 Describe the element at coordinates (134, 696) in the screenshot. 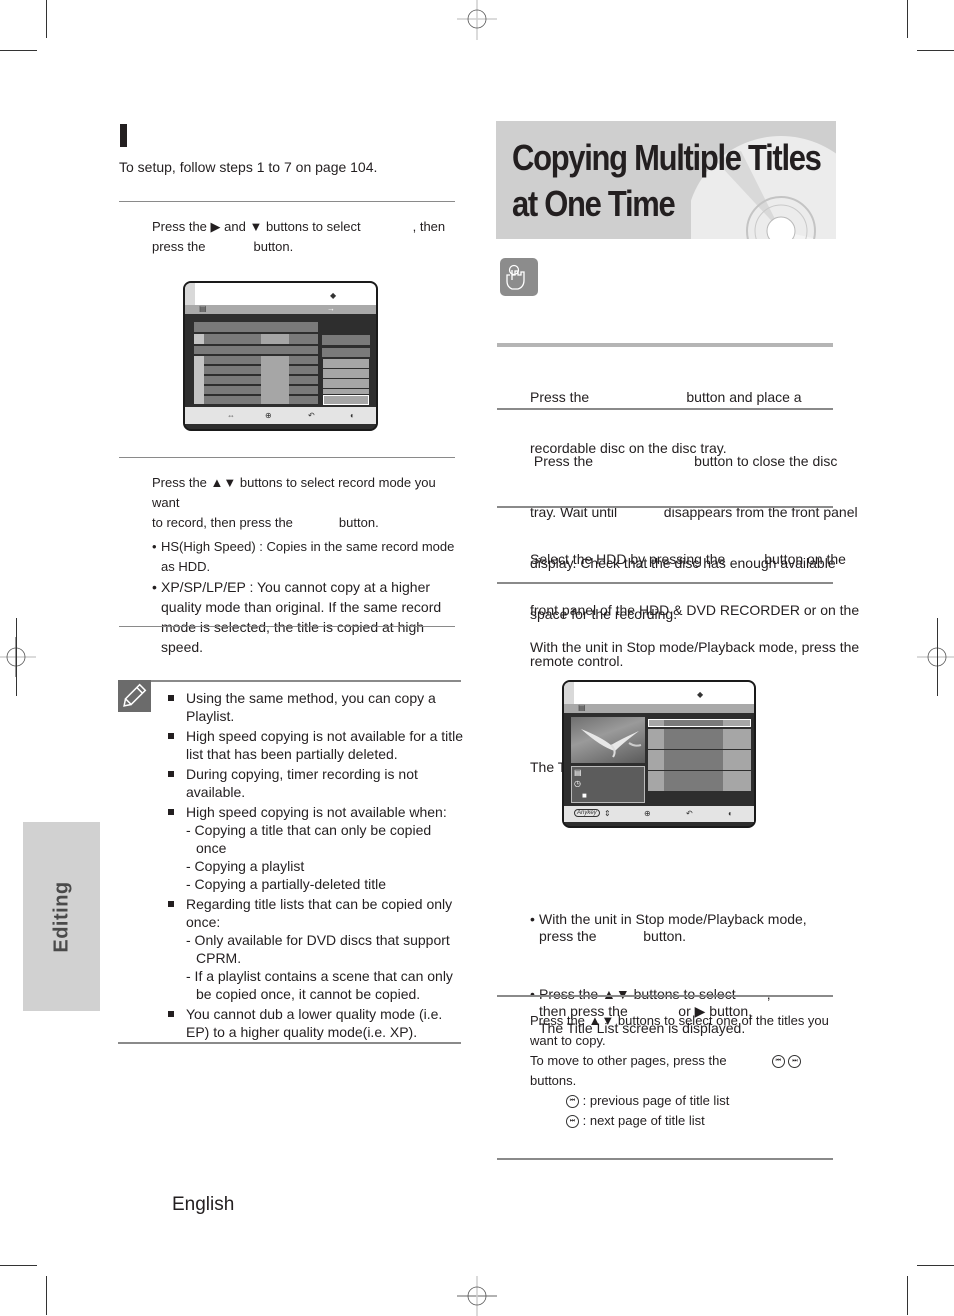

I see `pencil-icon` at that location.